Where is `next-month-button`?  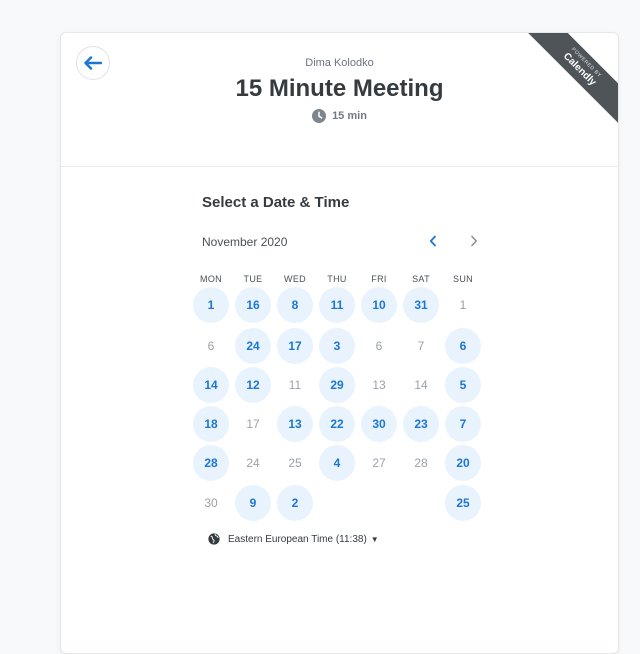 next-month-button is located at coordinates (474, 241).